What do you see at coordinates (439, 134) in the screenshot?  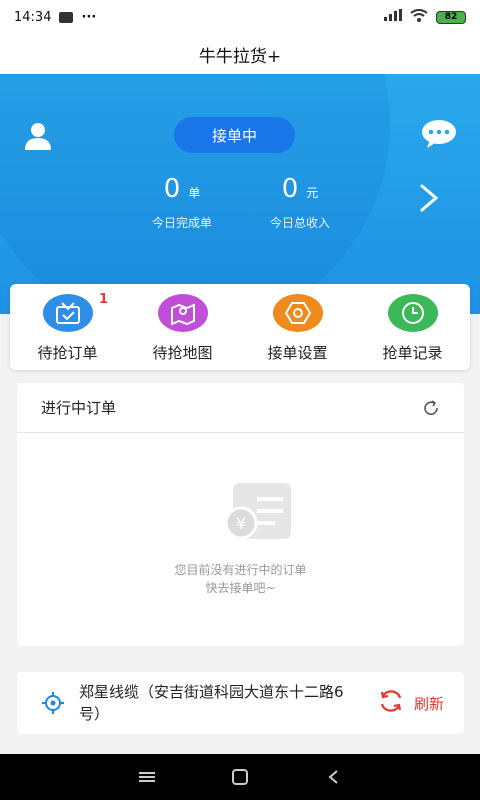 I see `chat-message-icon` at bounding box center [439, 134].